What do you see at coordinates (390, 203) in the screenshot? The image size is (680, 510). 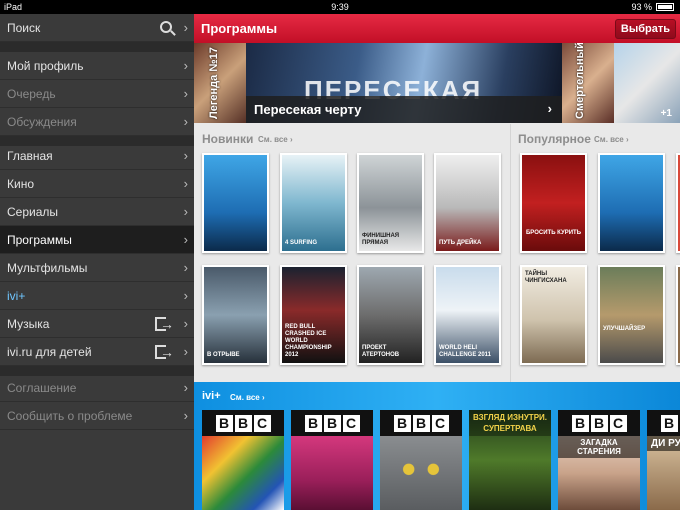 I see `poster-new-3: ФИНИШНАЯ ПРЯМАЯ` at bounding box center [390, 203].